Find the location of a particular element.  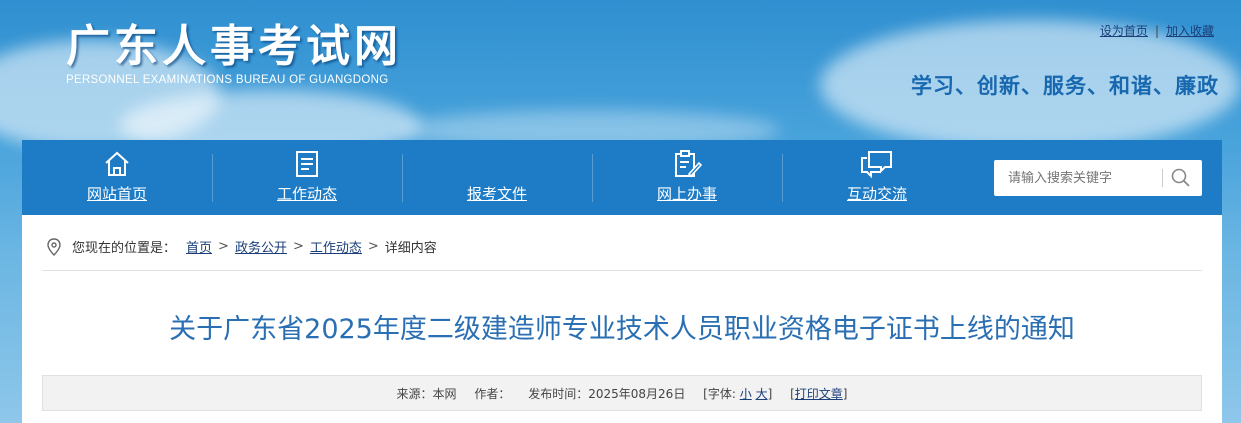

nav-item-home: 网站首页 is located at coordinates (117, 177).